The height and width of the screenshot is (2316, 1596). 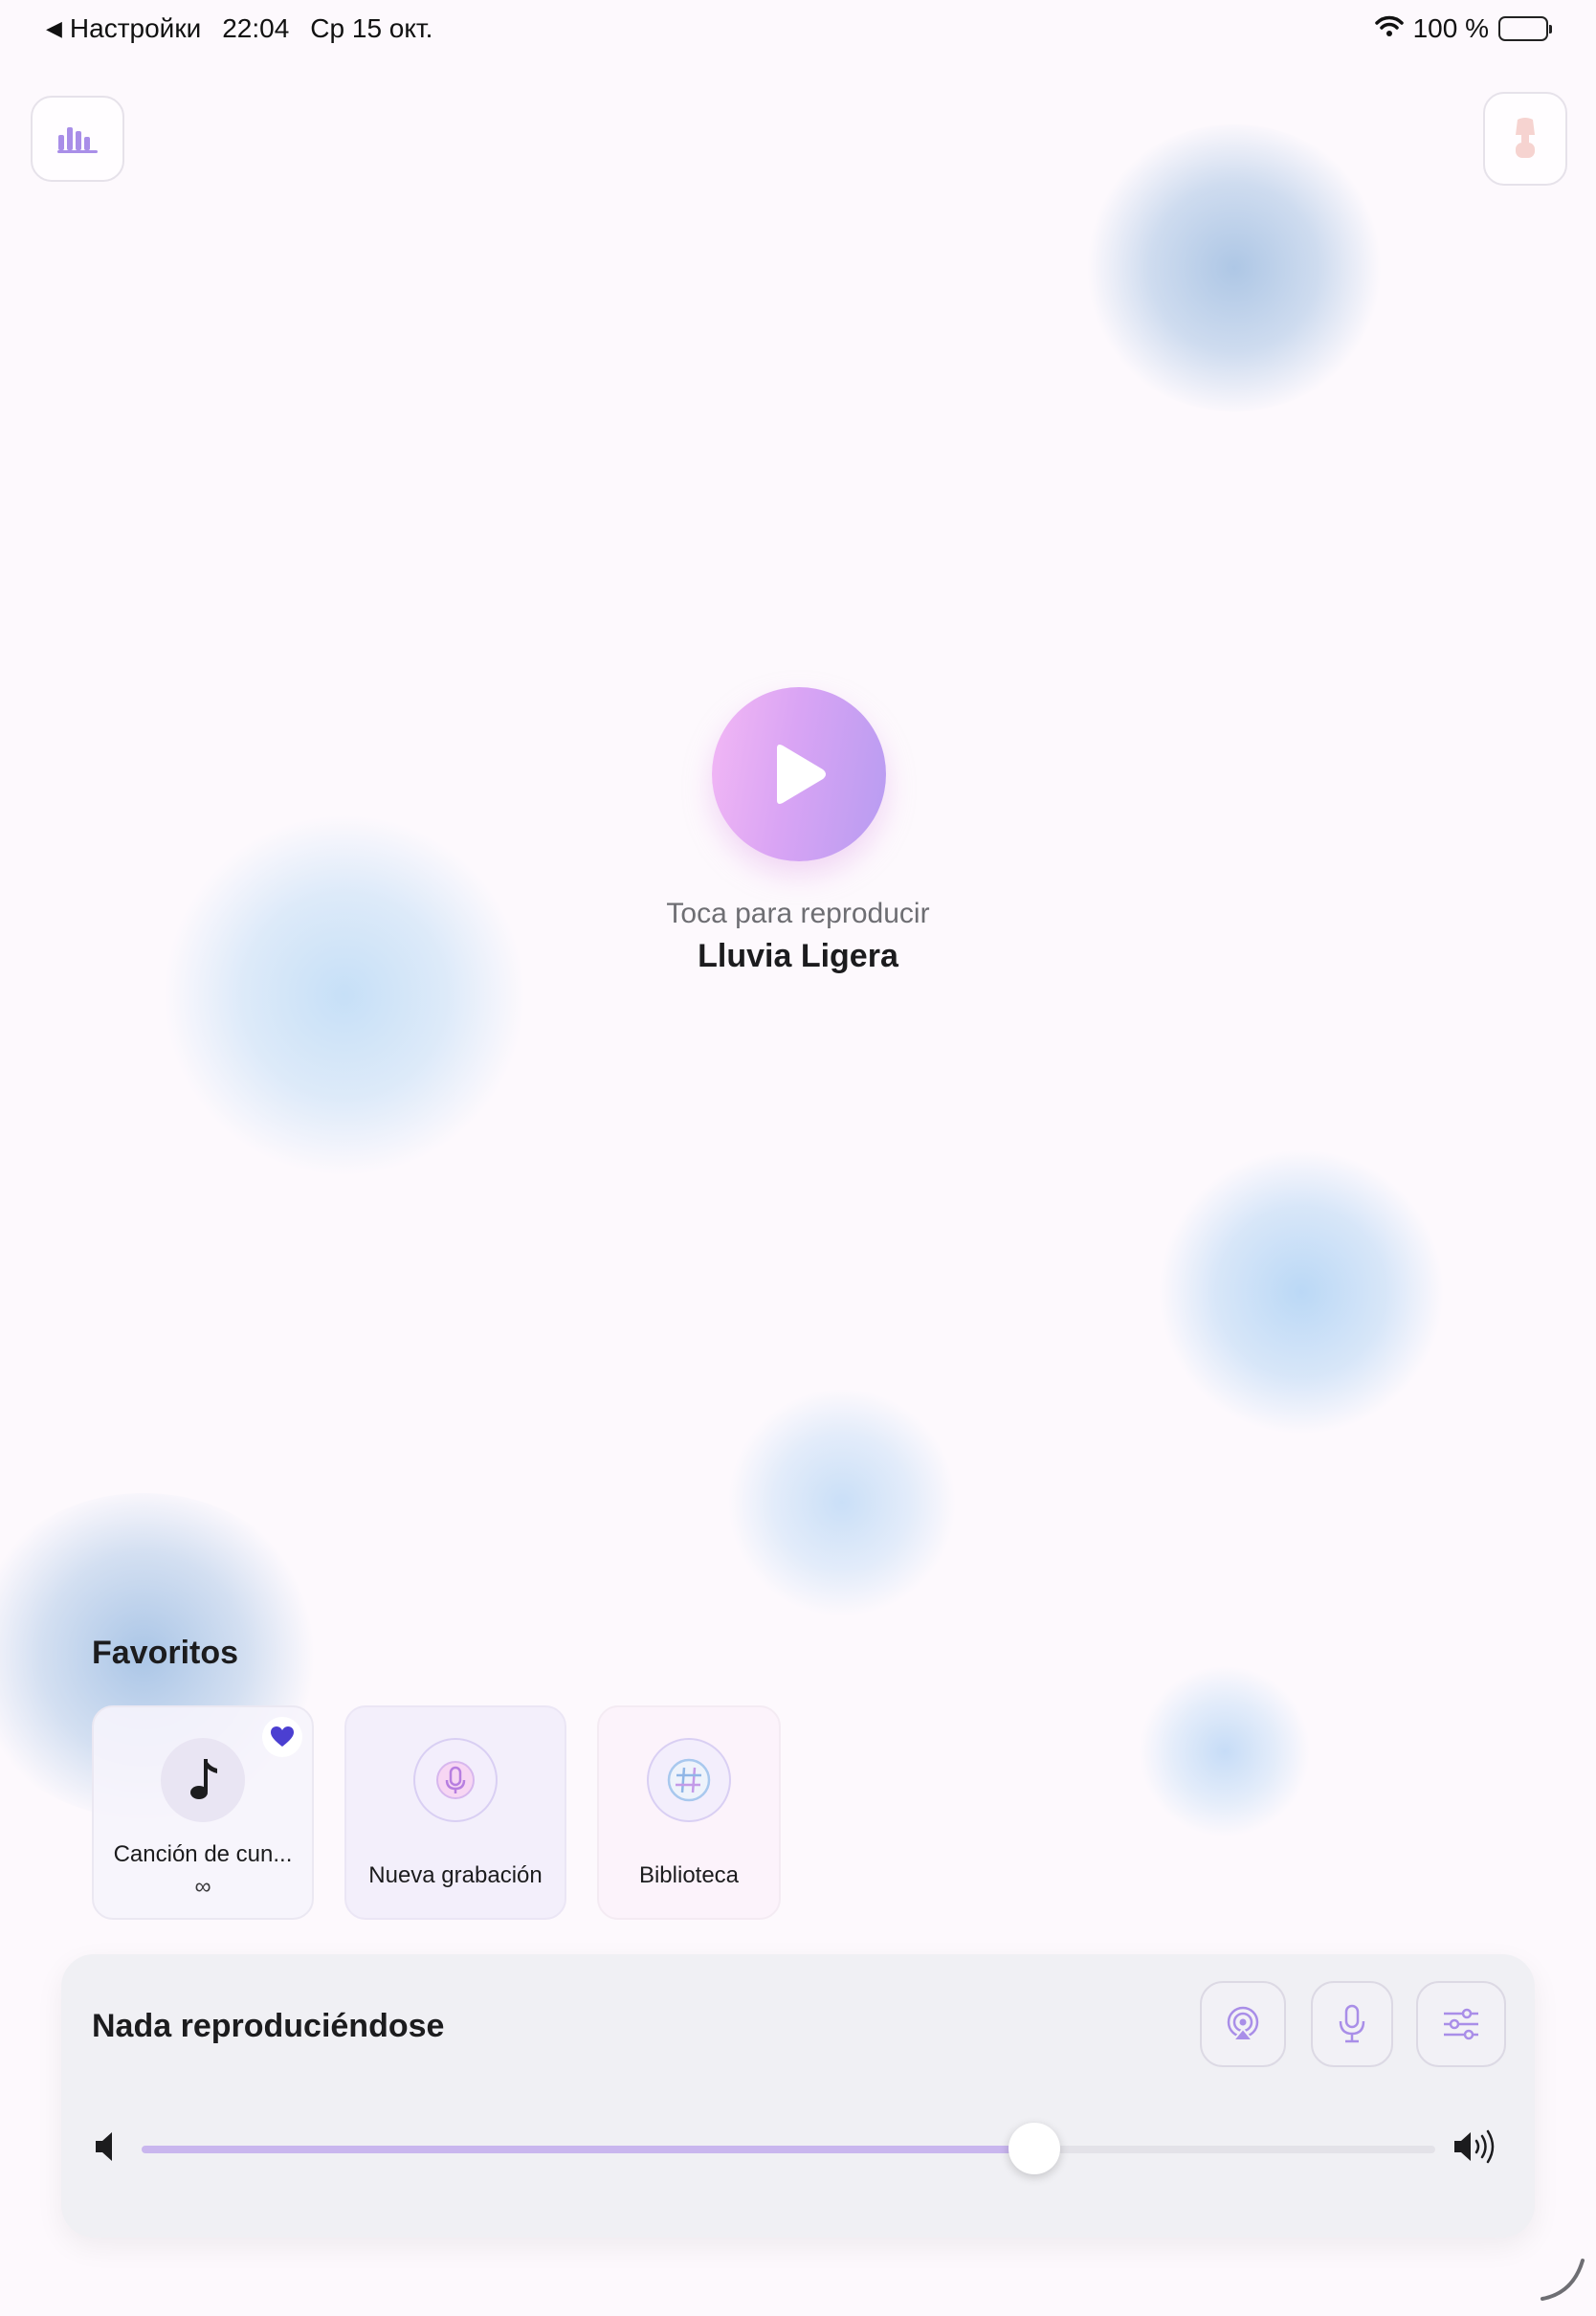 I want to click on back-to-app: ◀ Настройки 22:04 Ср 15 окт., so click(x=239, y=28).